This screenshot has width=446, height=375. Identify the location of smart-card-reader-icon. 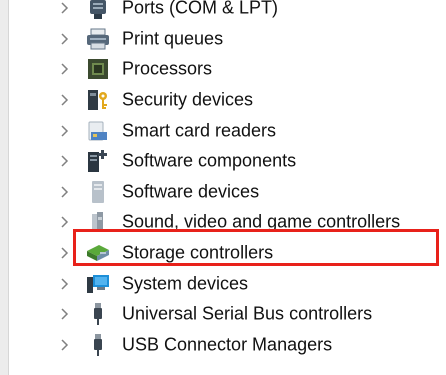
(98, 131).